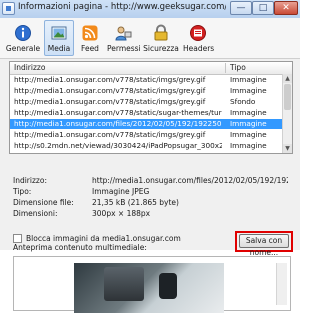 The width and height of the screenshot is (320, 313). I want to click on scroll-up-arrow-icon: ▲, so click(287, 78).